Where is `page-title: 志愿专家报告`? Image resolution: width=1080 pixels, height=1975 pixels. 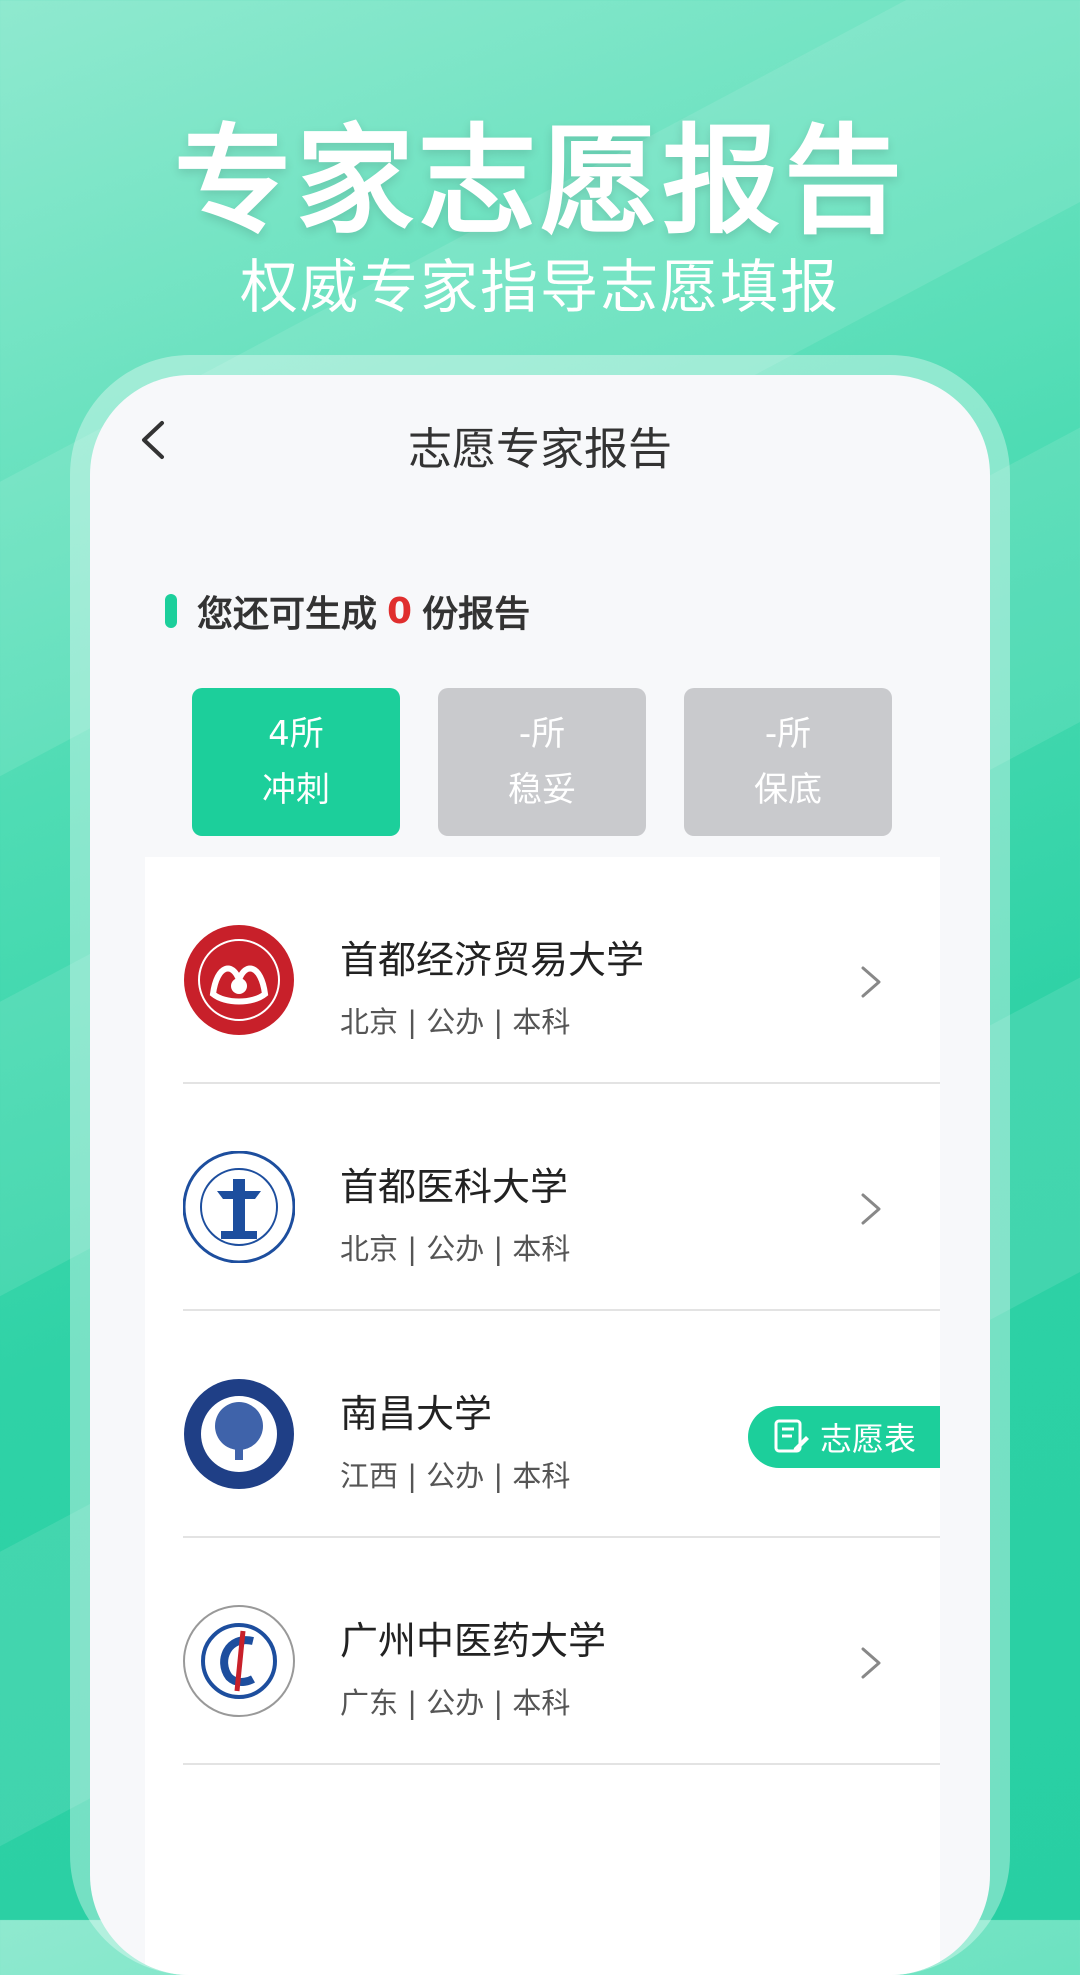
page-title: 志愿专家报告 is located at coordinates (540, 449).